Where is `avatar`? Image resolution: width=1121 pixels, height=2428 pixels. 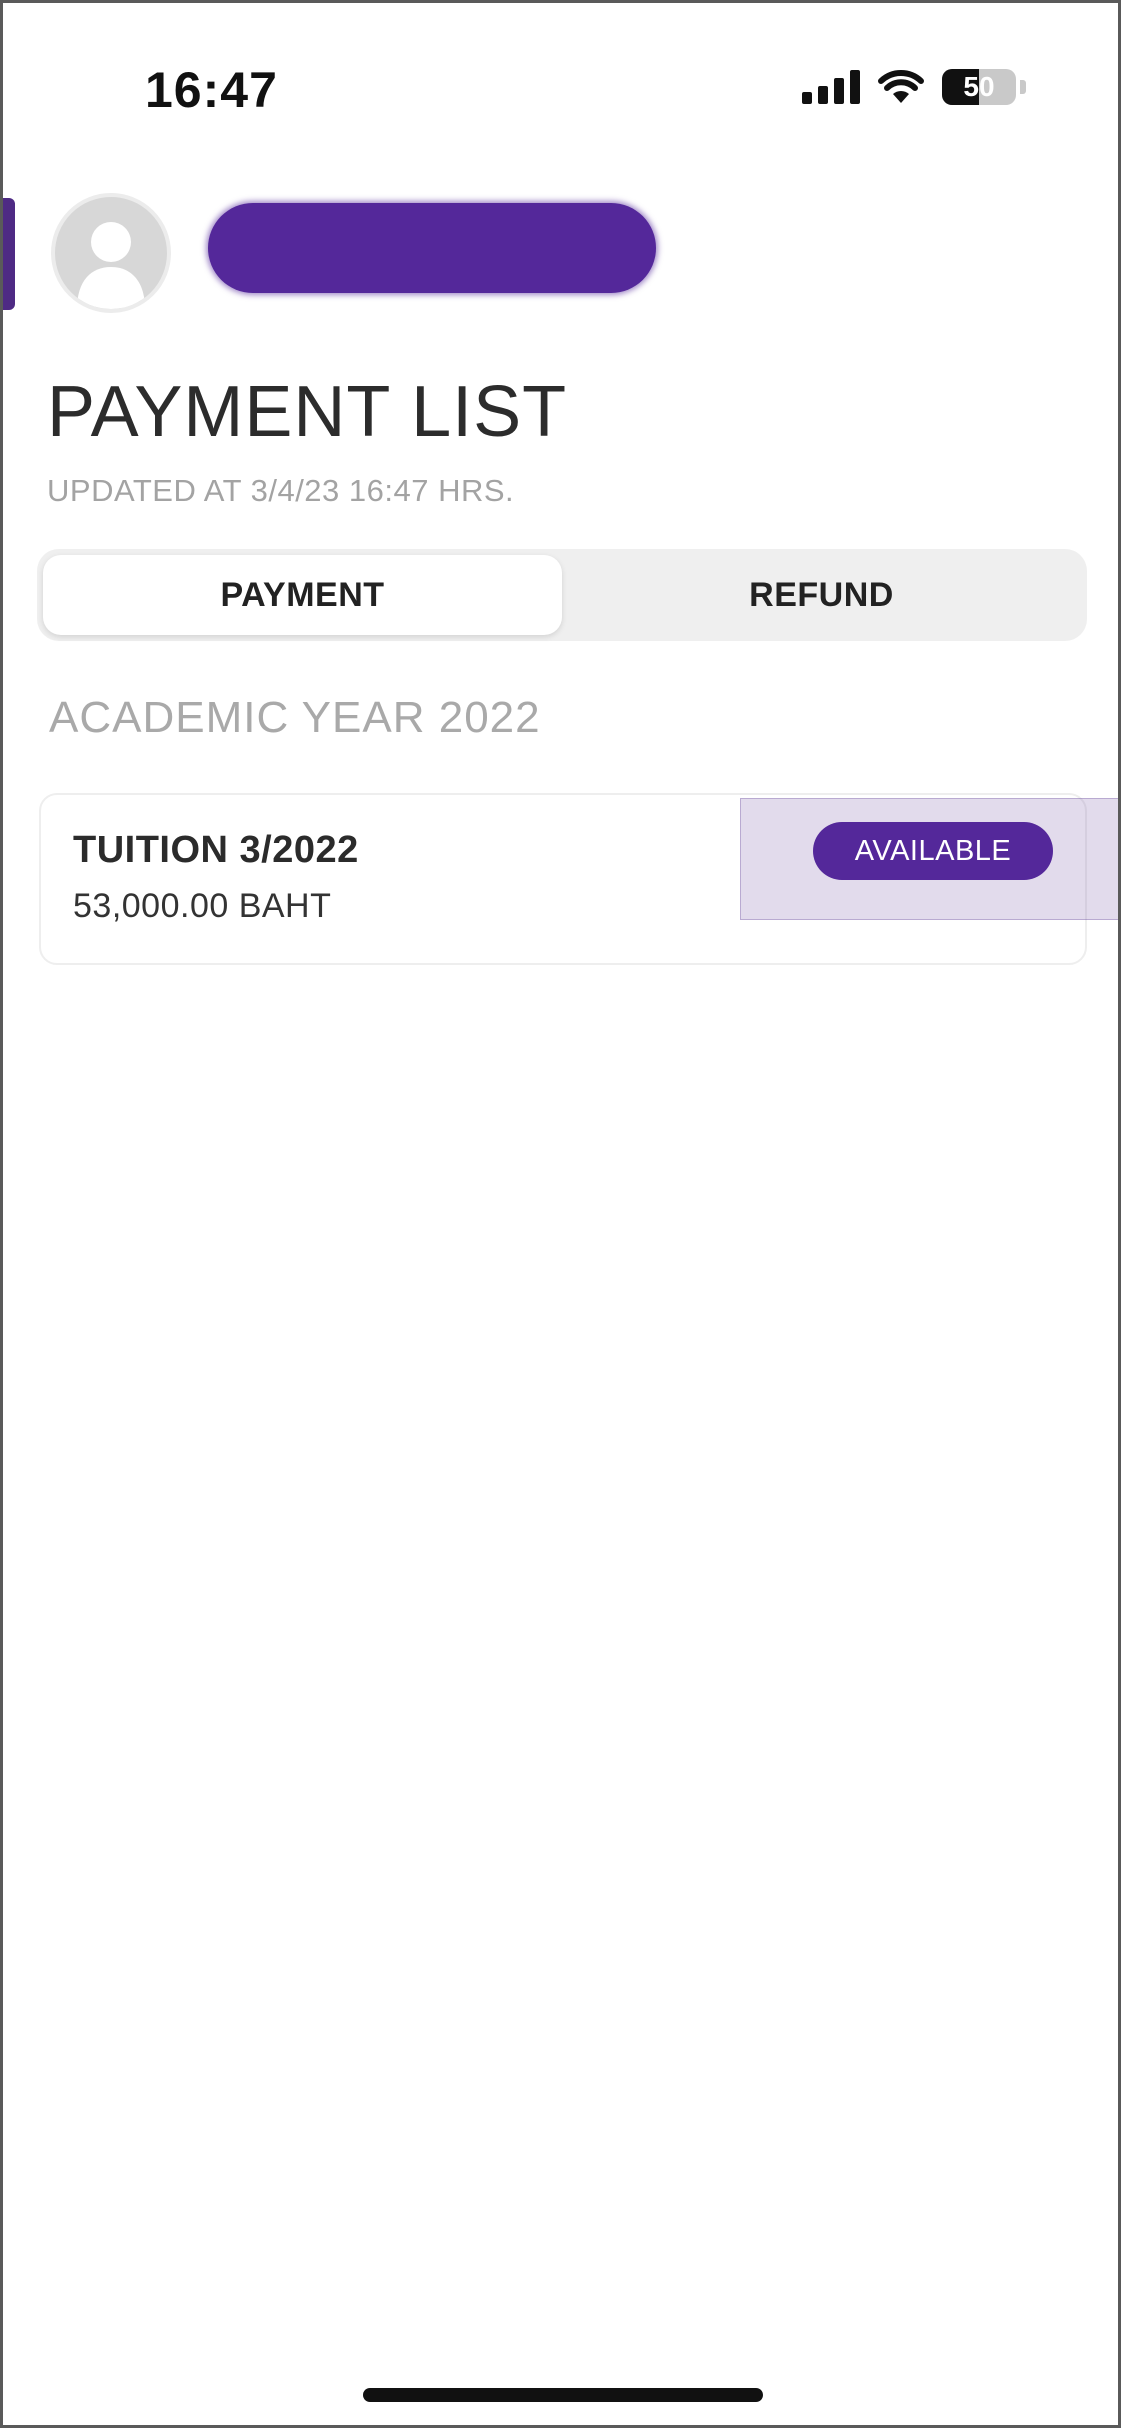
avatar is located at coordinates (111, 253).